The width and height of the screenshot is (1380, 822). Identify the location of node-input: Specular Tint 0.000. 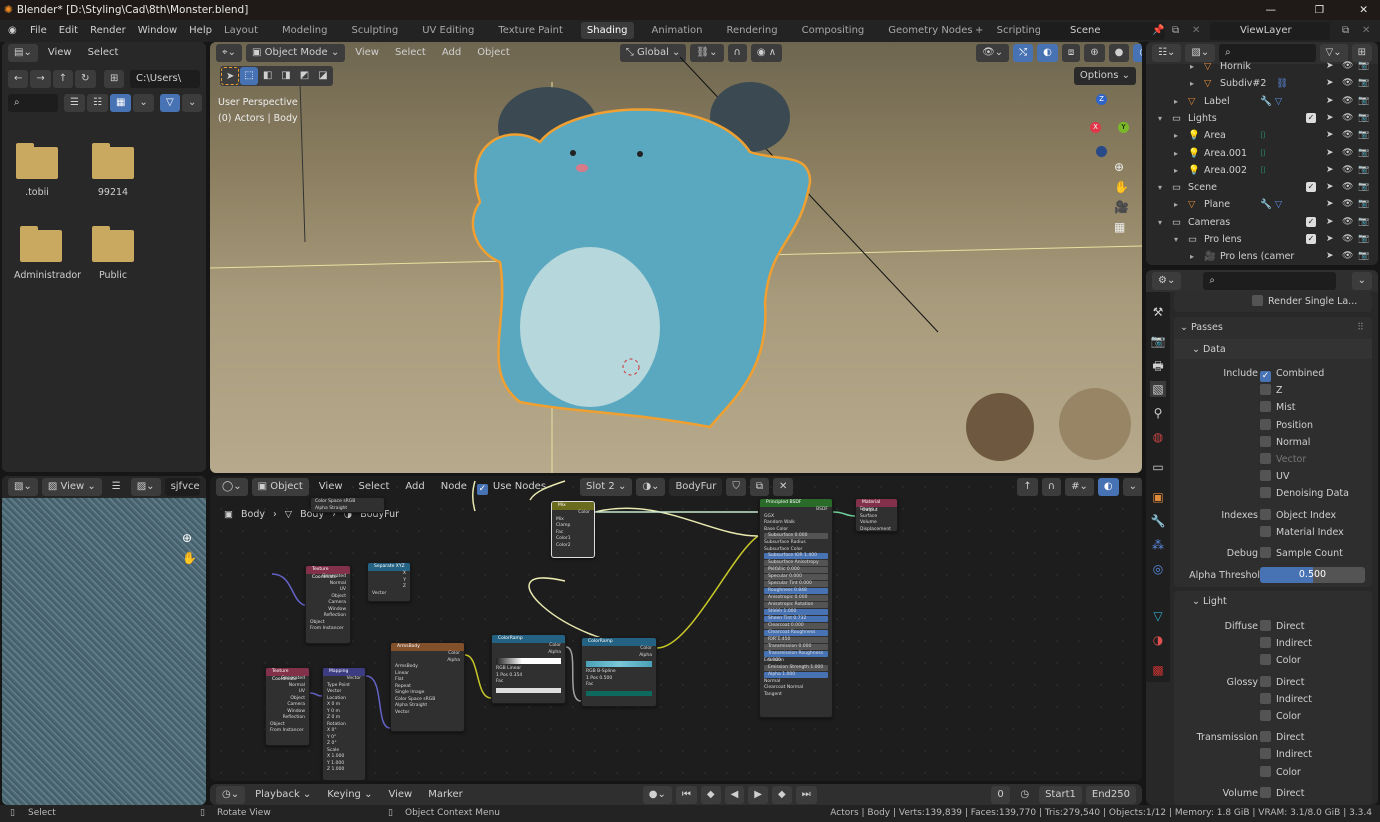
(796, 584).